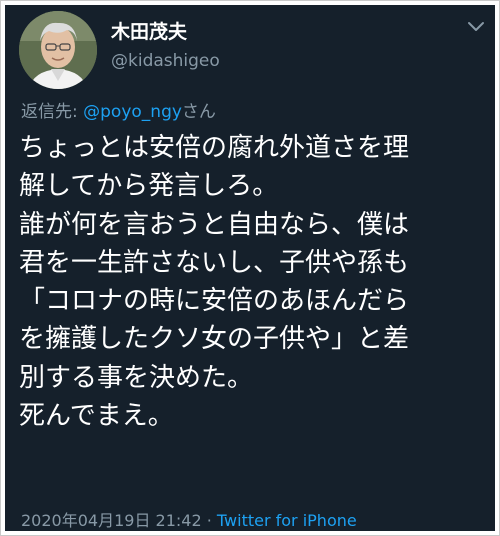 Image resolution: width=500 pixels, height=536 pixels. I want to click on tweet-meta: 2020年04月19日 21:42 · Twitter for iPhone, so click(189, 519).